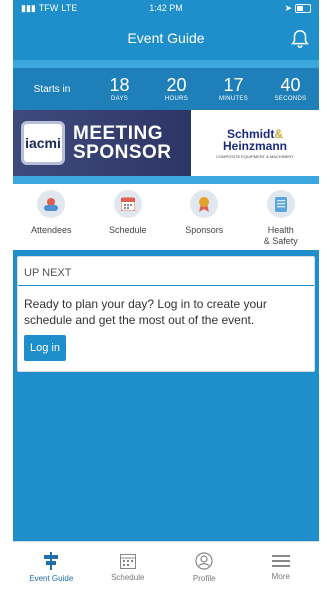 The width and height of the screenshot is (333, 592). Describe the element at coordinates (204, 560) in the screenshot. I see `profile-icon` at that location.